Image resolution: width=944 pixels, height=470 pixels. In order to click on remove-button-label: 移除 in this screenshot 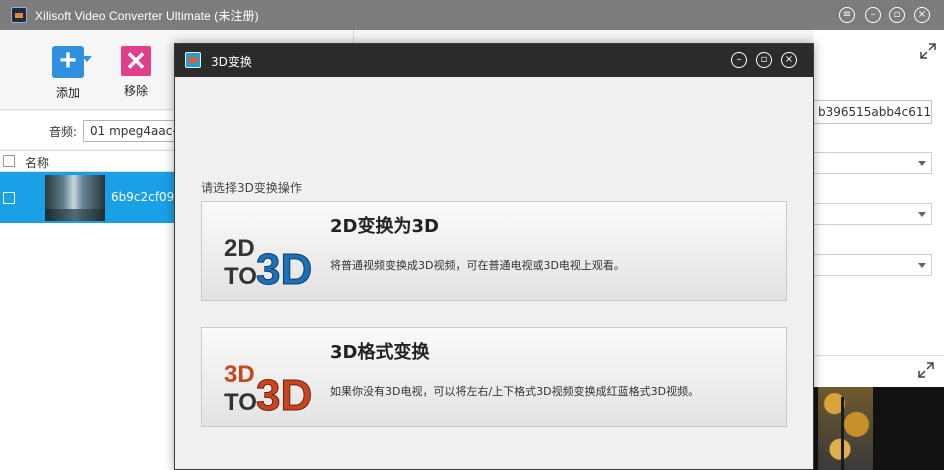, I will do `click(135, 91)`.